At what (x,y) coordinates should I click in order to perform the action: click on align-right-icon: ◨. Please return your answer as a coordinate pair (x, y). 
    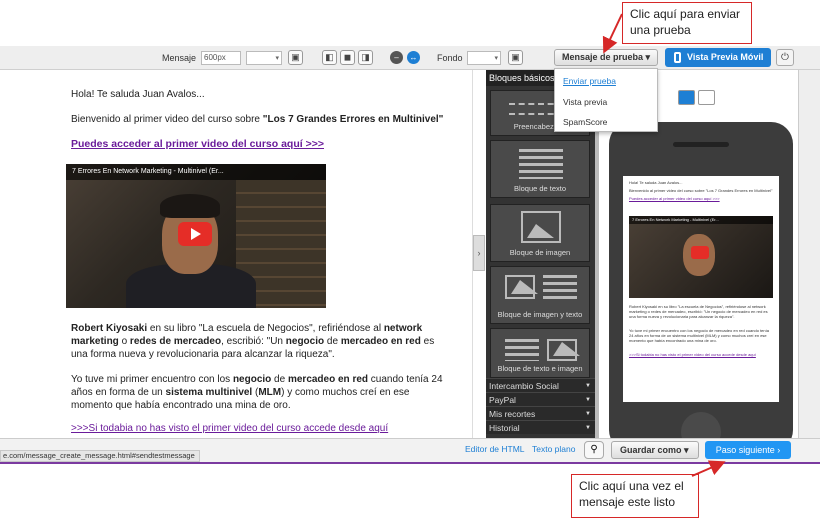
    Looking at the image, I should click on (365, 57).